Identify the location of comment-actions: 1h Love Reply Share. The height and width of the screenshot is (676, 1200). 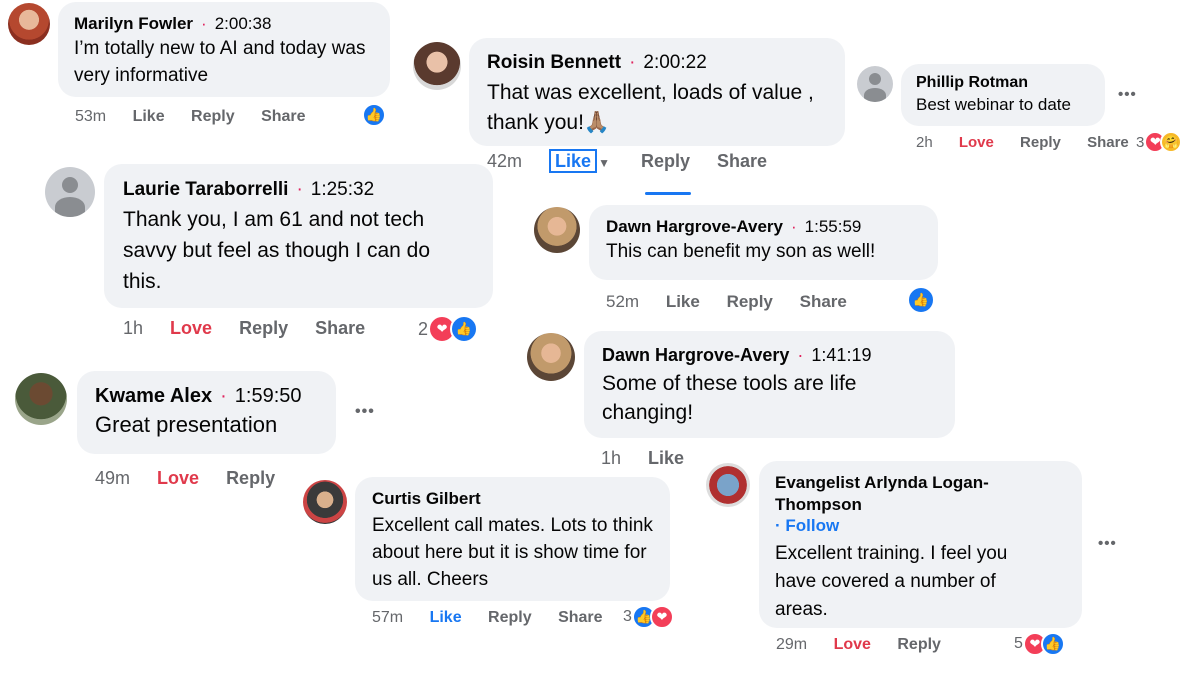
(255, 328).